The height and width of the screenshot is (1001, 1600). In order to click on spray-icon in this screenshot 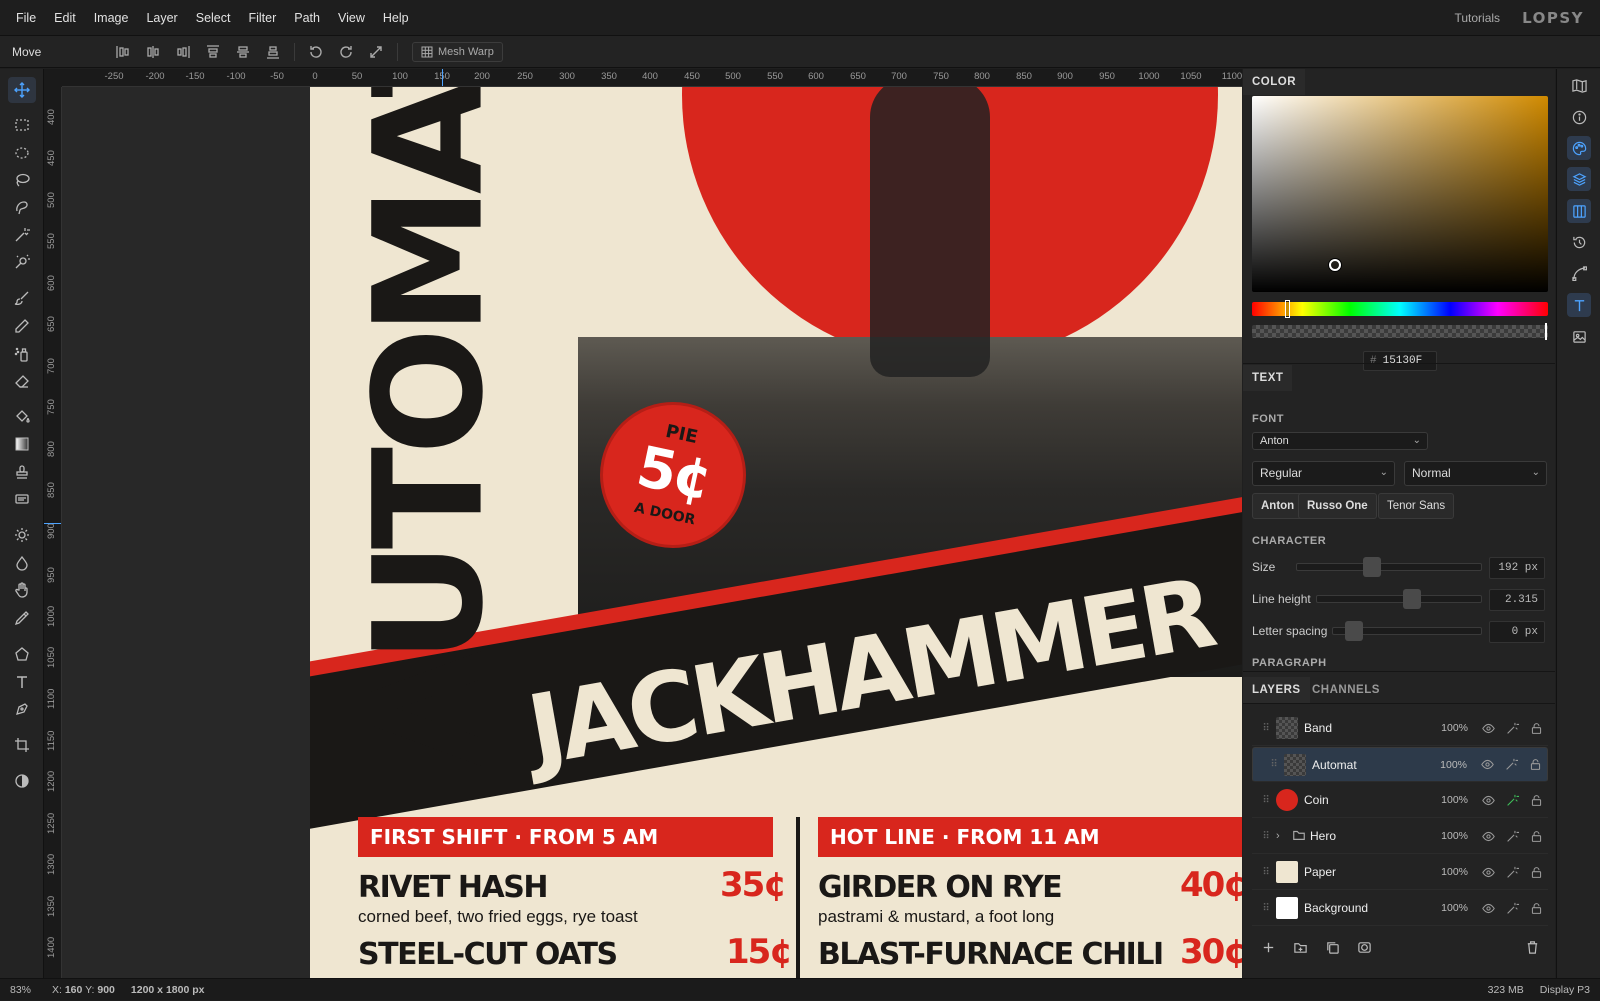, I will do `click(22, 354)`.